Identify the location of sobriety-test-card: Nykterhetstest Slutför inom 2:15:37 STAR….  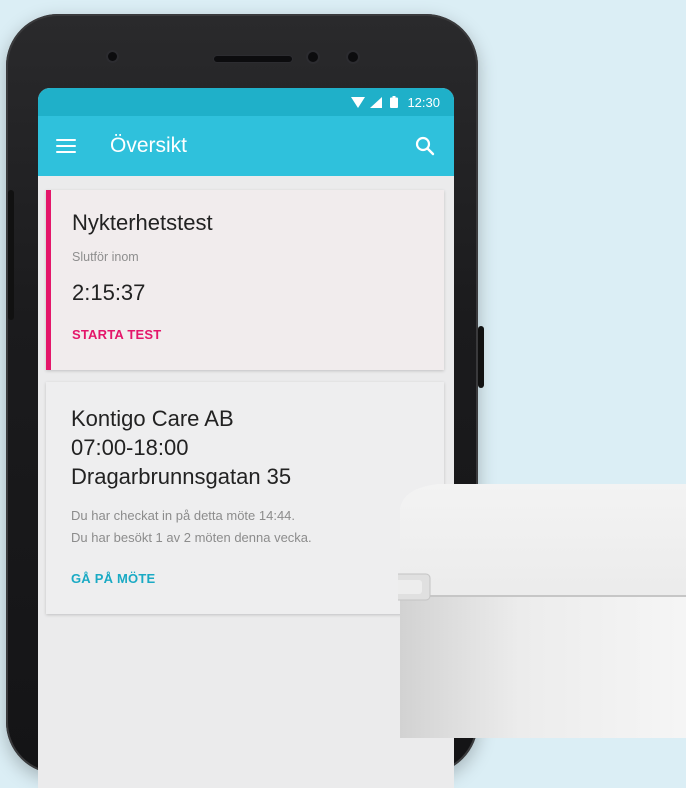
(245, 280).